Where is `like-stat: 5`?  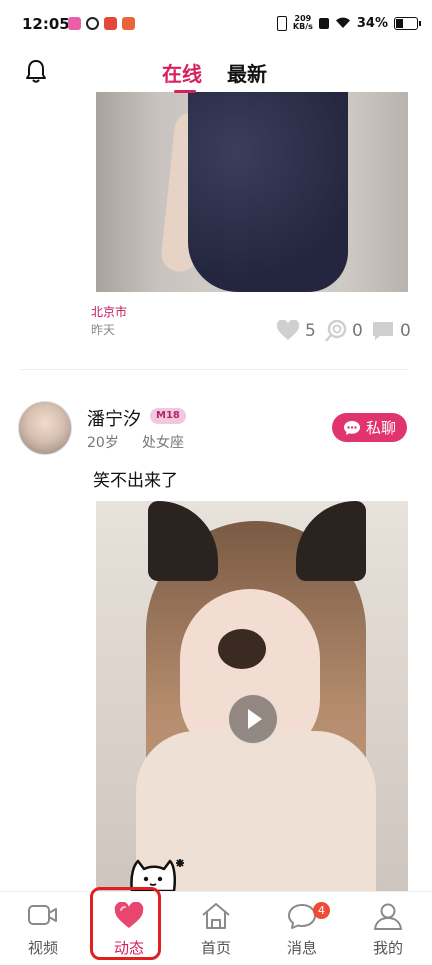
like-stat: 5 is located at coordinates (296, 330).